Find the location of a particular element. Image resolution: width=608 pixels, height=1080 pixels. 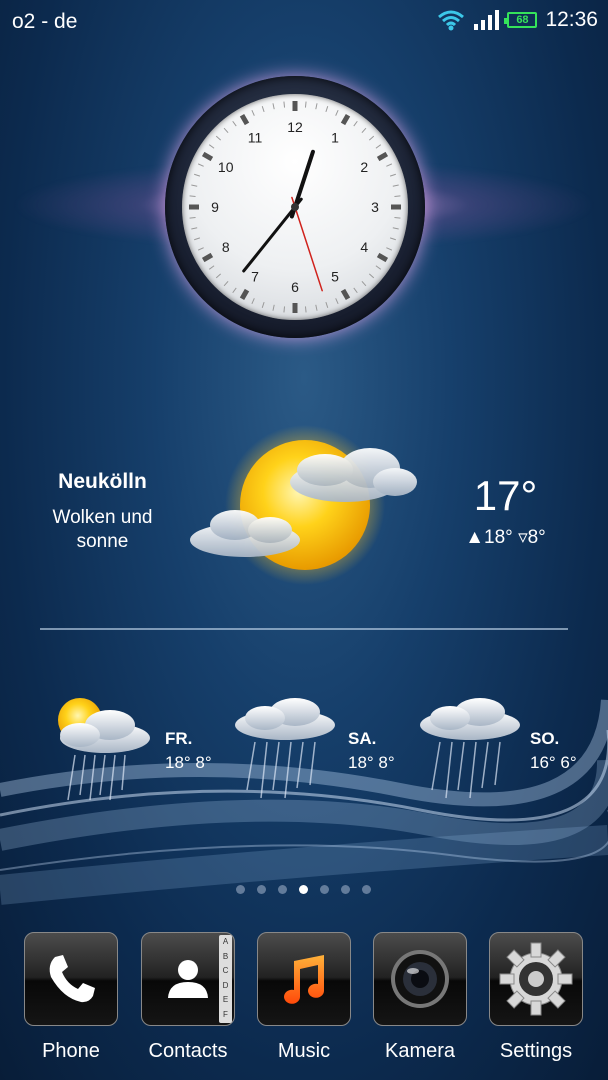

clock-face: 12 1 2 3 4 5 6 7 8 9 10 11 is located at coordinates (295, 207).